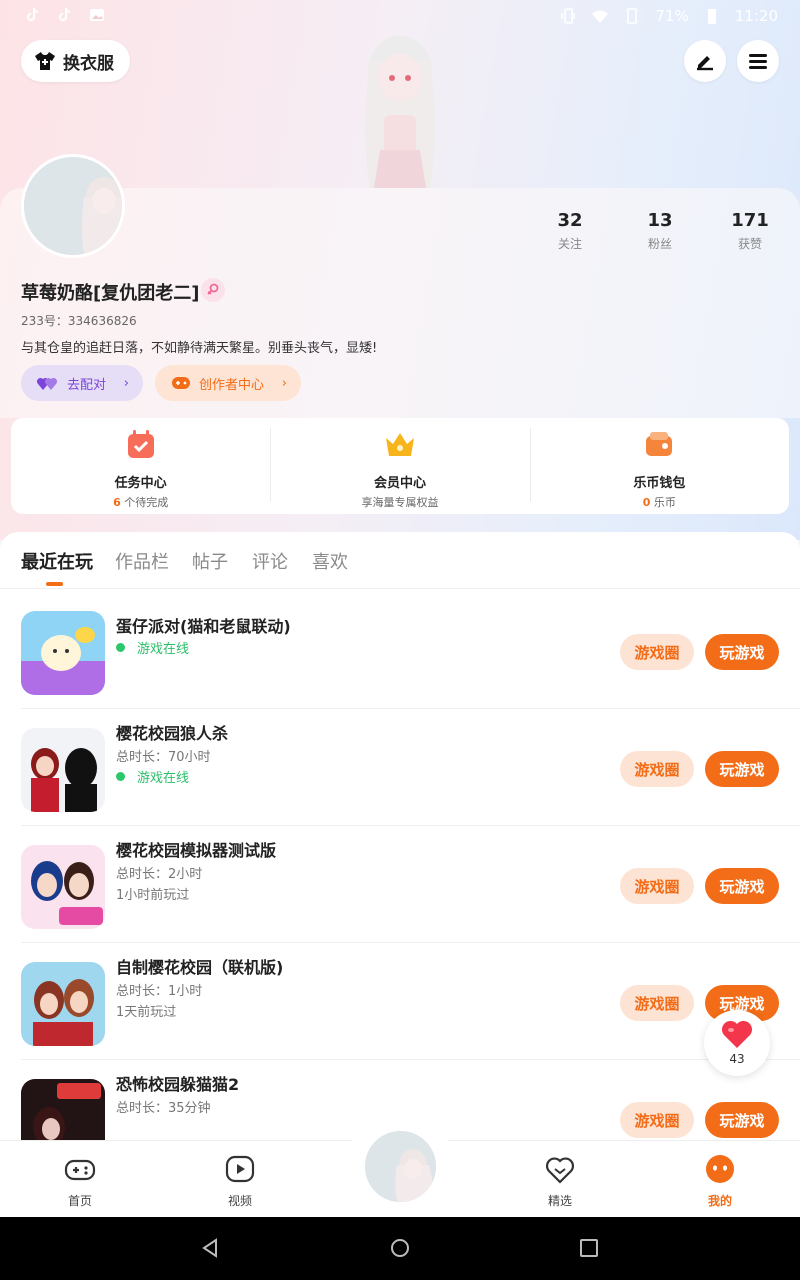  I want to click on game-row: 樱花校园狼人杀 总时长：70小时 游戏在线 游戏圈 玩游戏, so click(410, 767).